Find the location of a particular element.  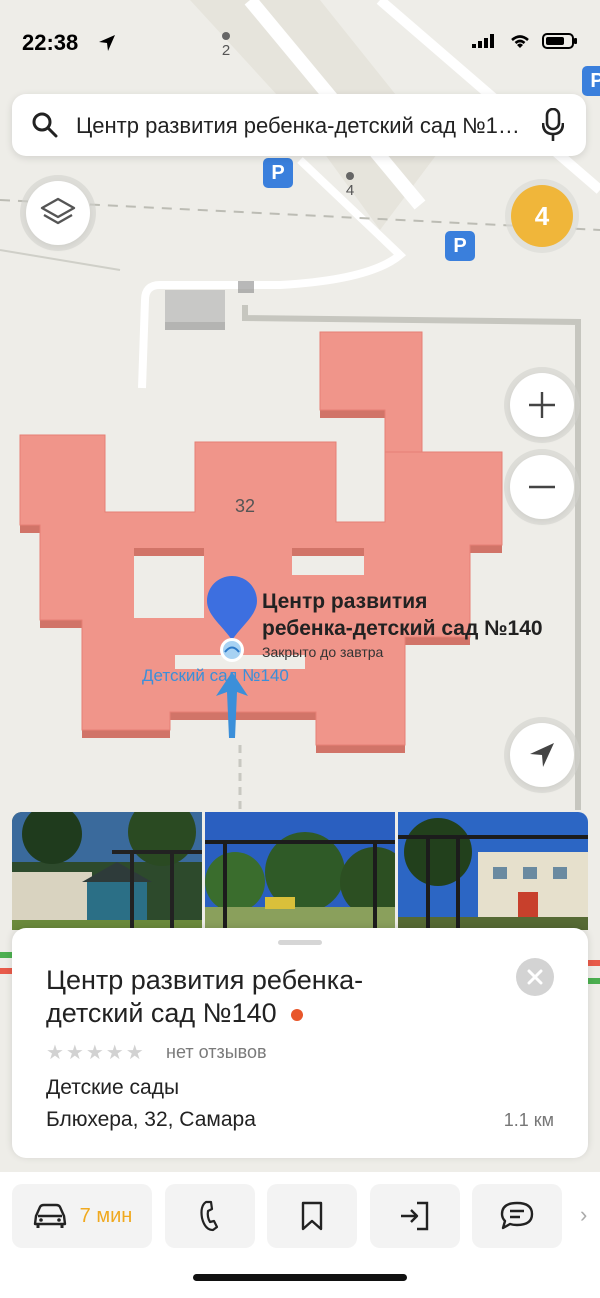

close-icon is located at coordinates (535, 977).